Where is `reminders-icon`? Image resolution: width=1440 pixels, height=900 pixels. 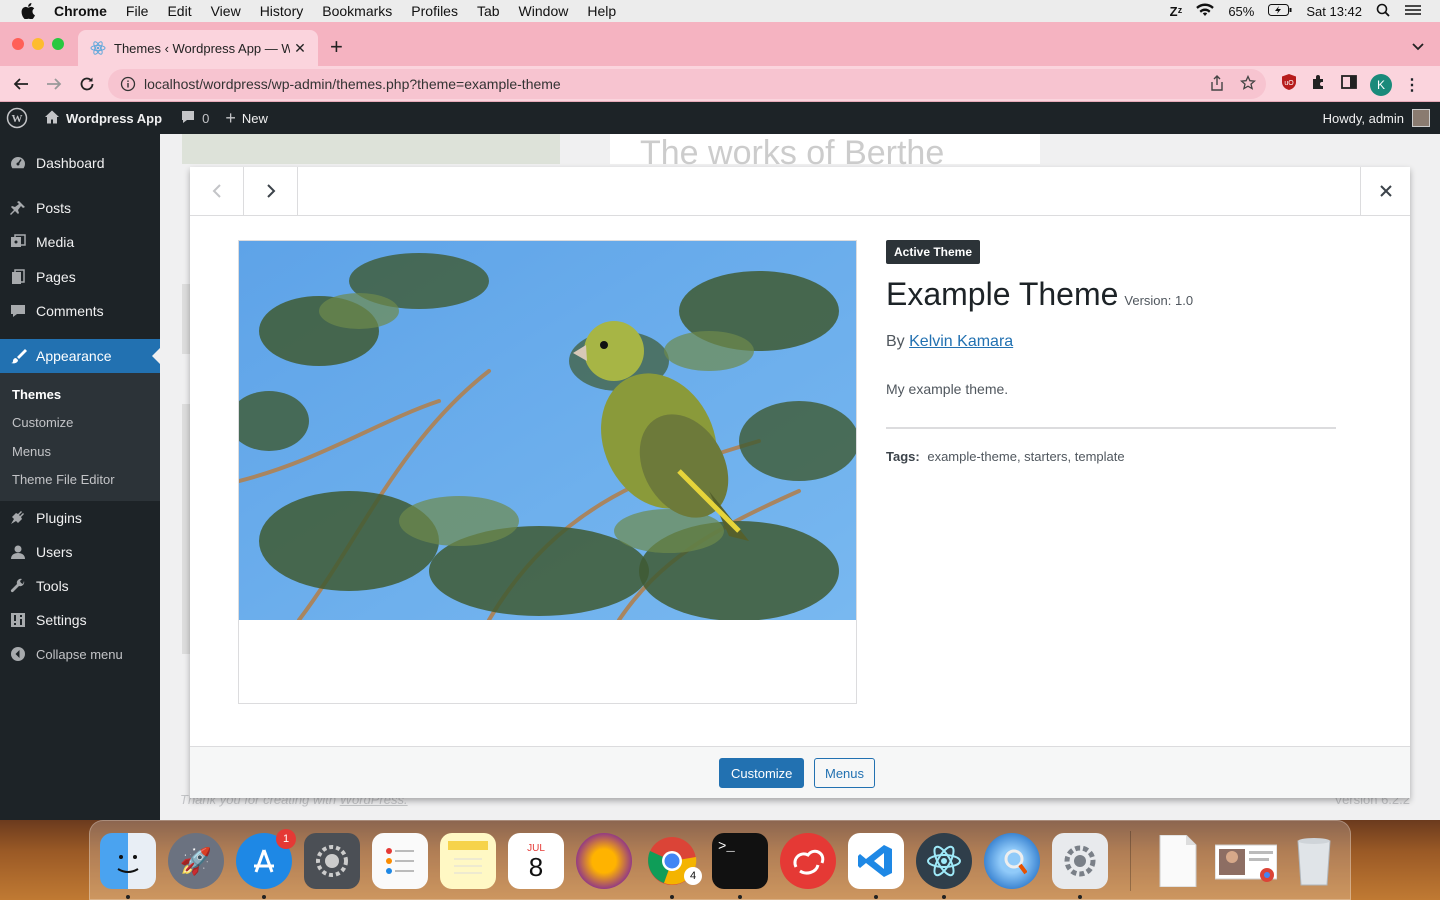
reminders-icon is located at coordinates (400, 861).